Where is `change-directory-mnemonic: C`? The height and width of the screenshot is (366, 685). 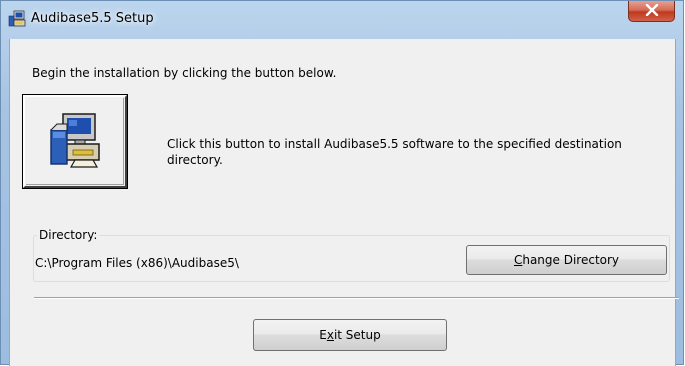 change-directory-mnemonic: C is located at coordinates (518, 260).